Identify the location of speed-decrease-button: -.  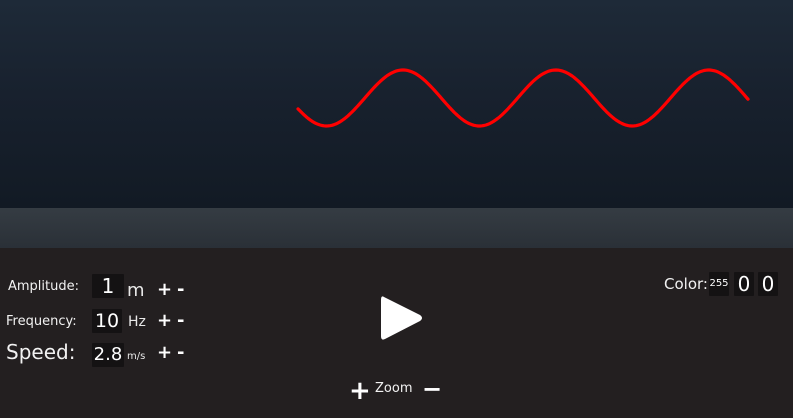
(180, 353).